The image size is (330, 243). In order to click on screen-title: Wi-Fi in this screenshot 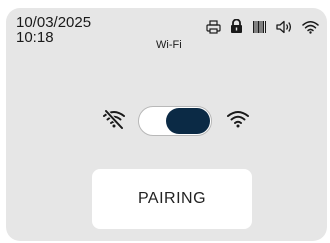, I will do `click(169, 45)`.